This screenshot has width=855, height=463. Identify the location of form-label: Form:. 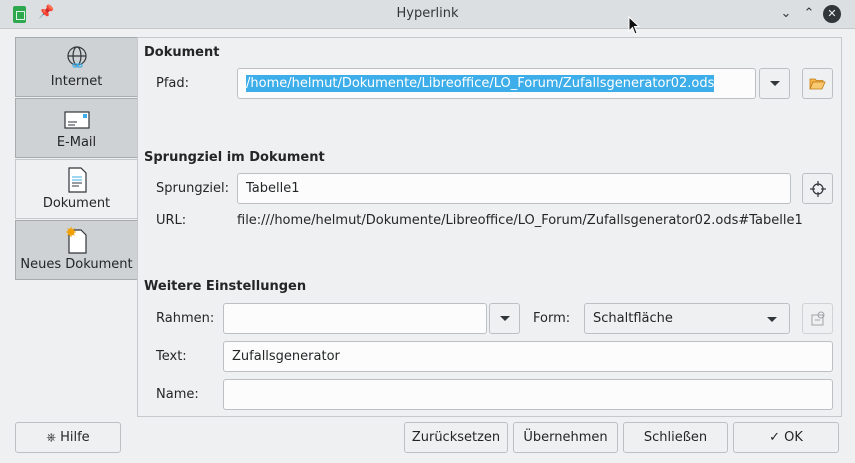
(552, 318).